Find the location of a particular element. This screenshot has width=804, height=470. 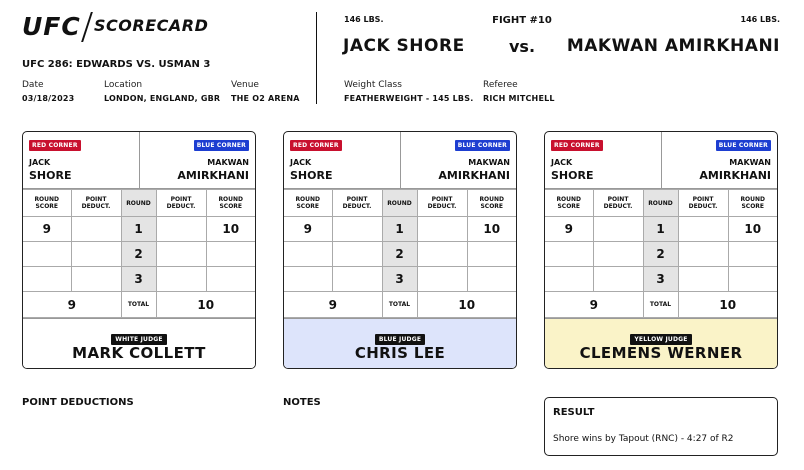

judge-section: YELLOW JUDGE CLEMENS WERNER is located at coordinates (661, 343).